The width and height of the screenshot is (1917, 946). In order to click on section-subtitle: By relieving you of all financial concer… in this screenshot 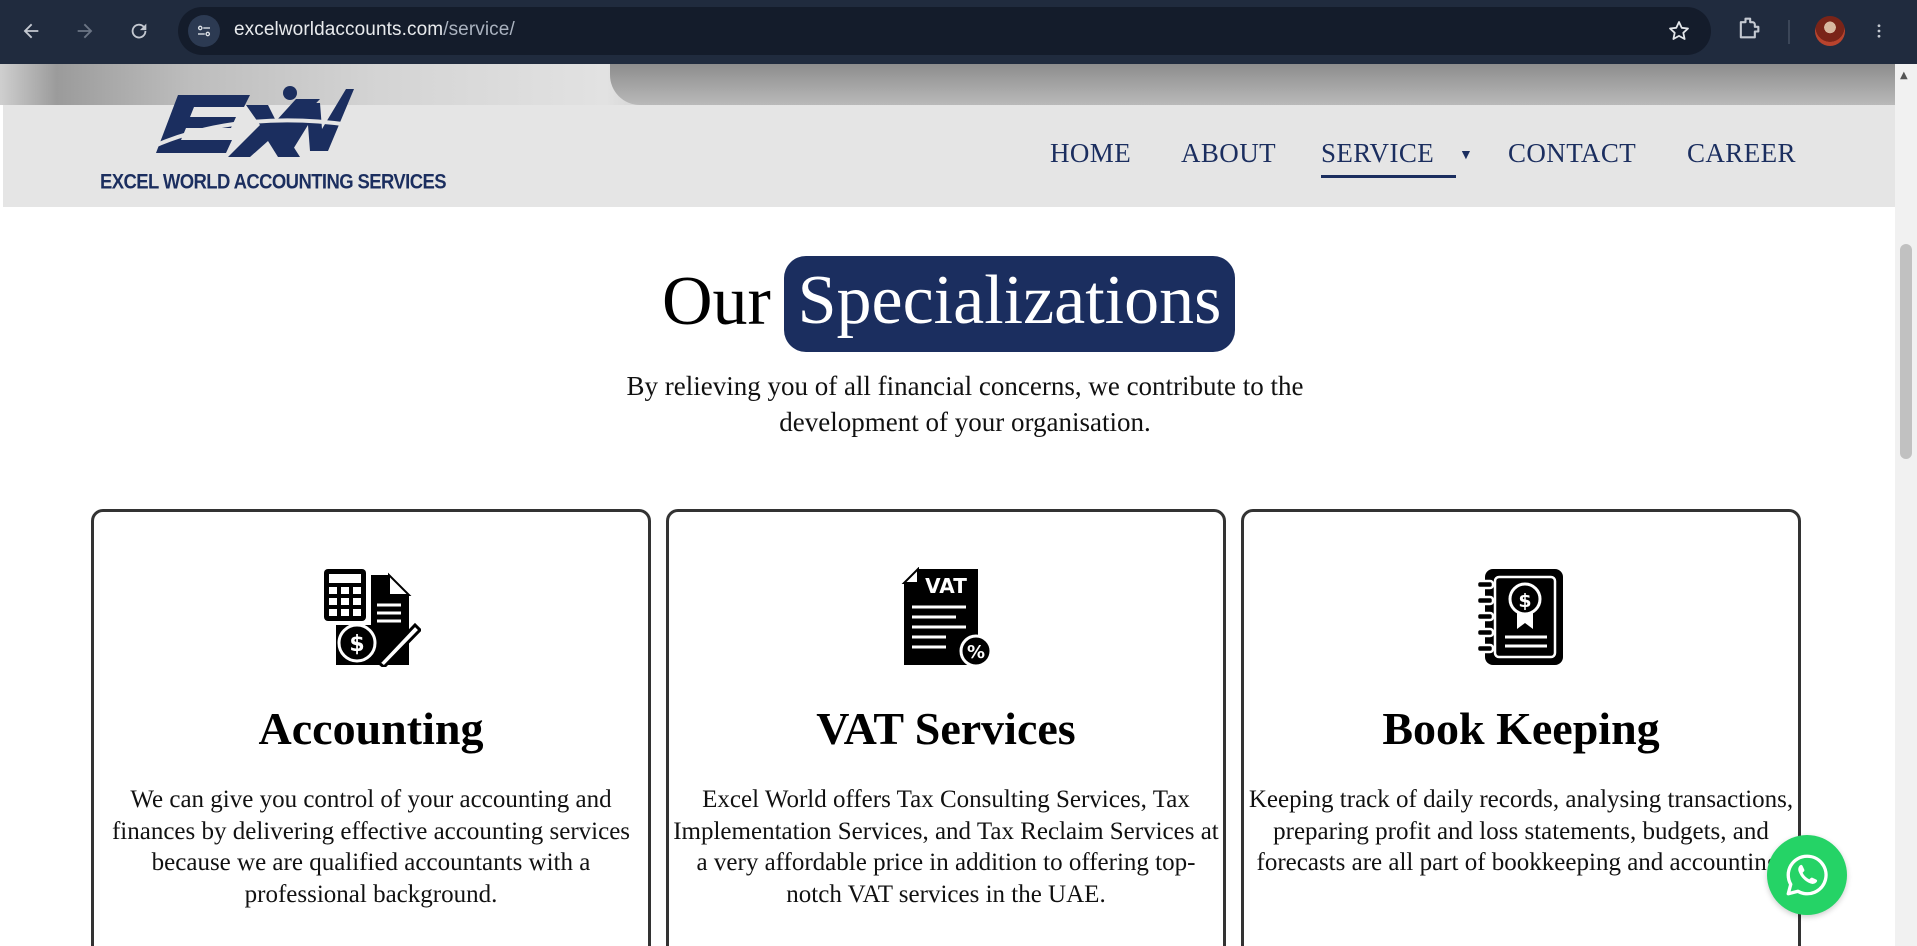, I will do `click(965, 404)`.